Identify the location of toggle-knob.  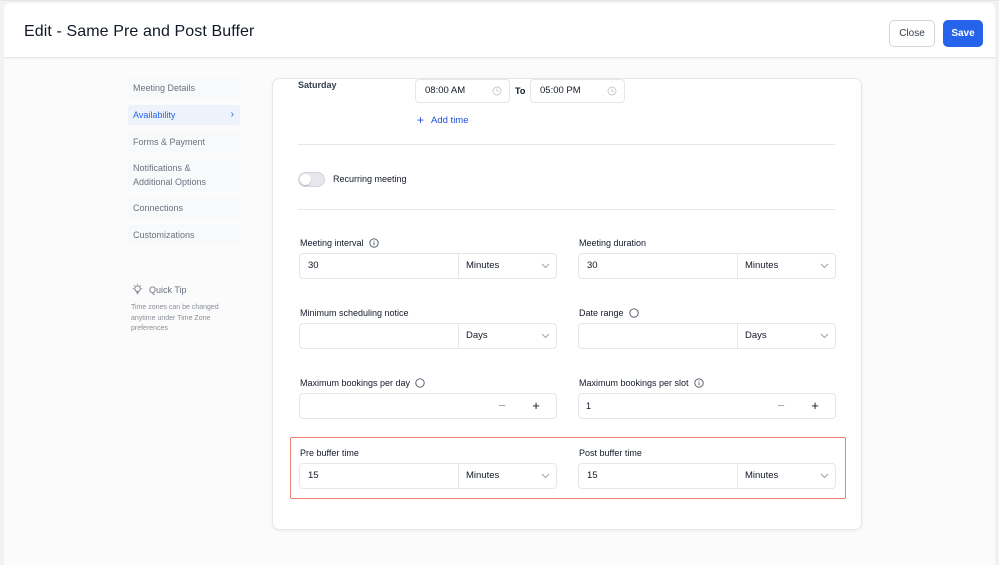
(305, 179).